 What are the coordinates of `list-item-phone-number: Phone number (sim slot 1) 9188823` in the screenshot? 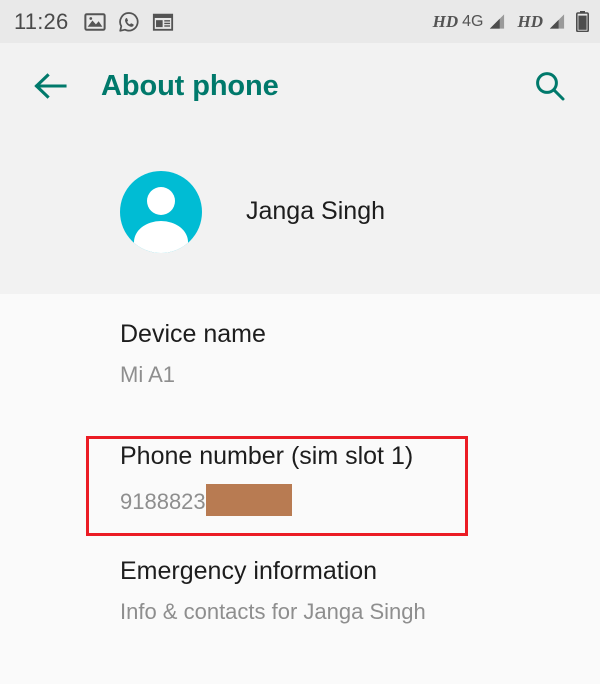 It's located at (300, 481).